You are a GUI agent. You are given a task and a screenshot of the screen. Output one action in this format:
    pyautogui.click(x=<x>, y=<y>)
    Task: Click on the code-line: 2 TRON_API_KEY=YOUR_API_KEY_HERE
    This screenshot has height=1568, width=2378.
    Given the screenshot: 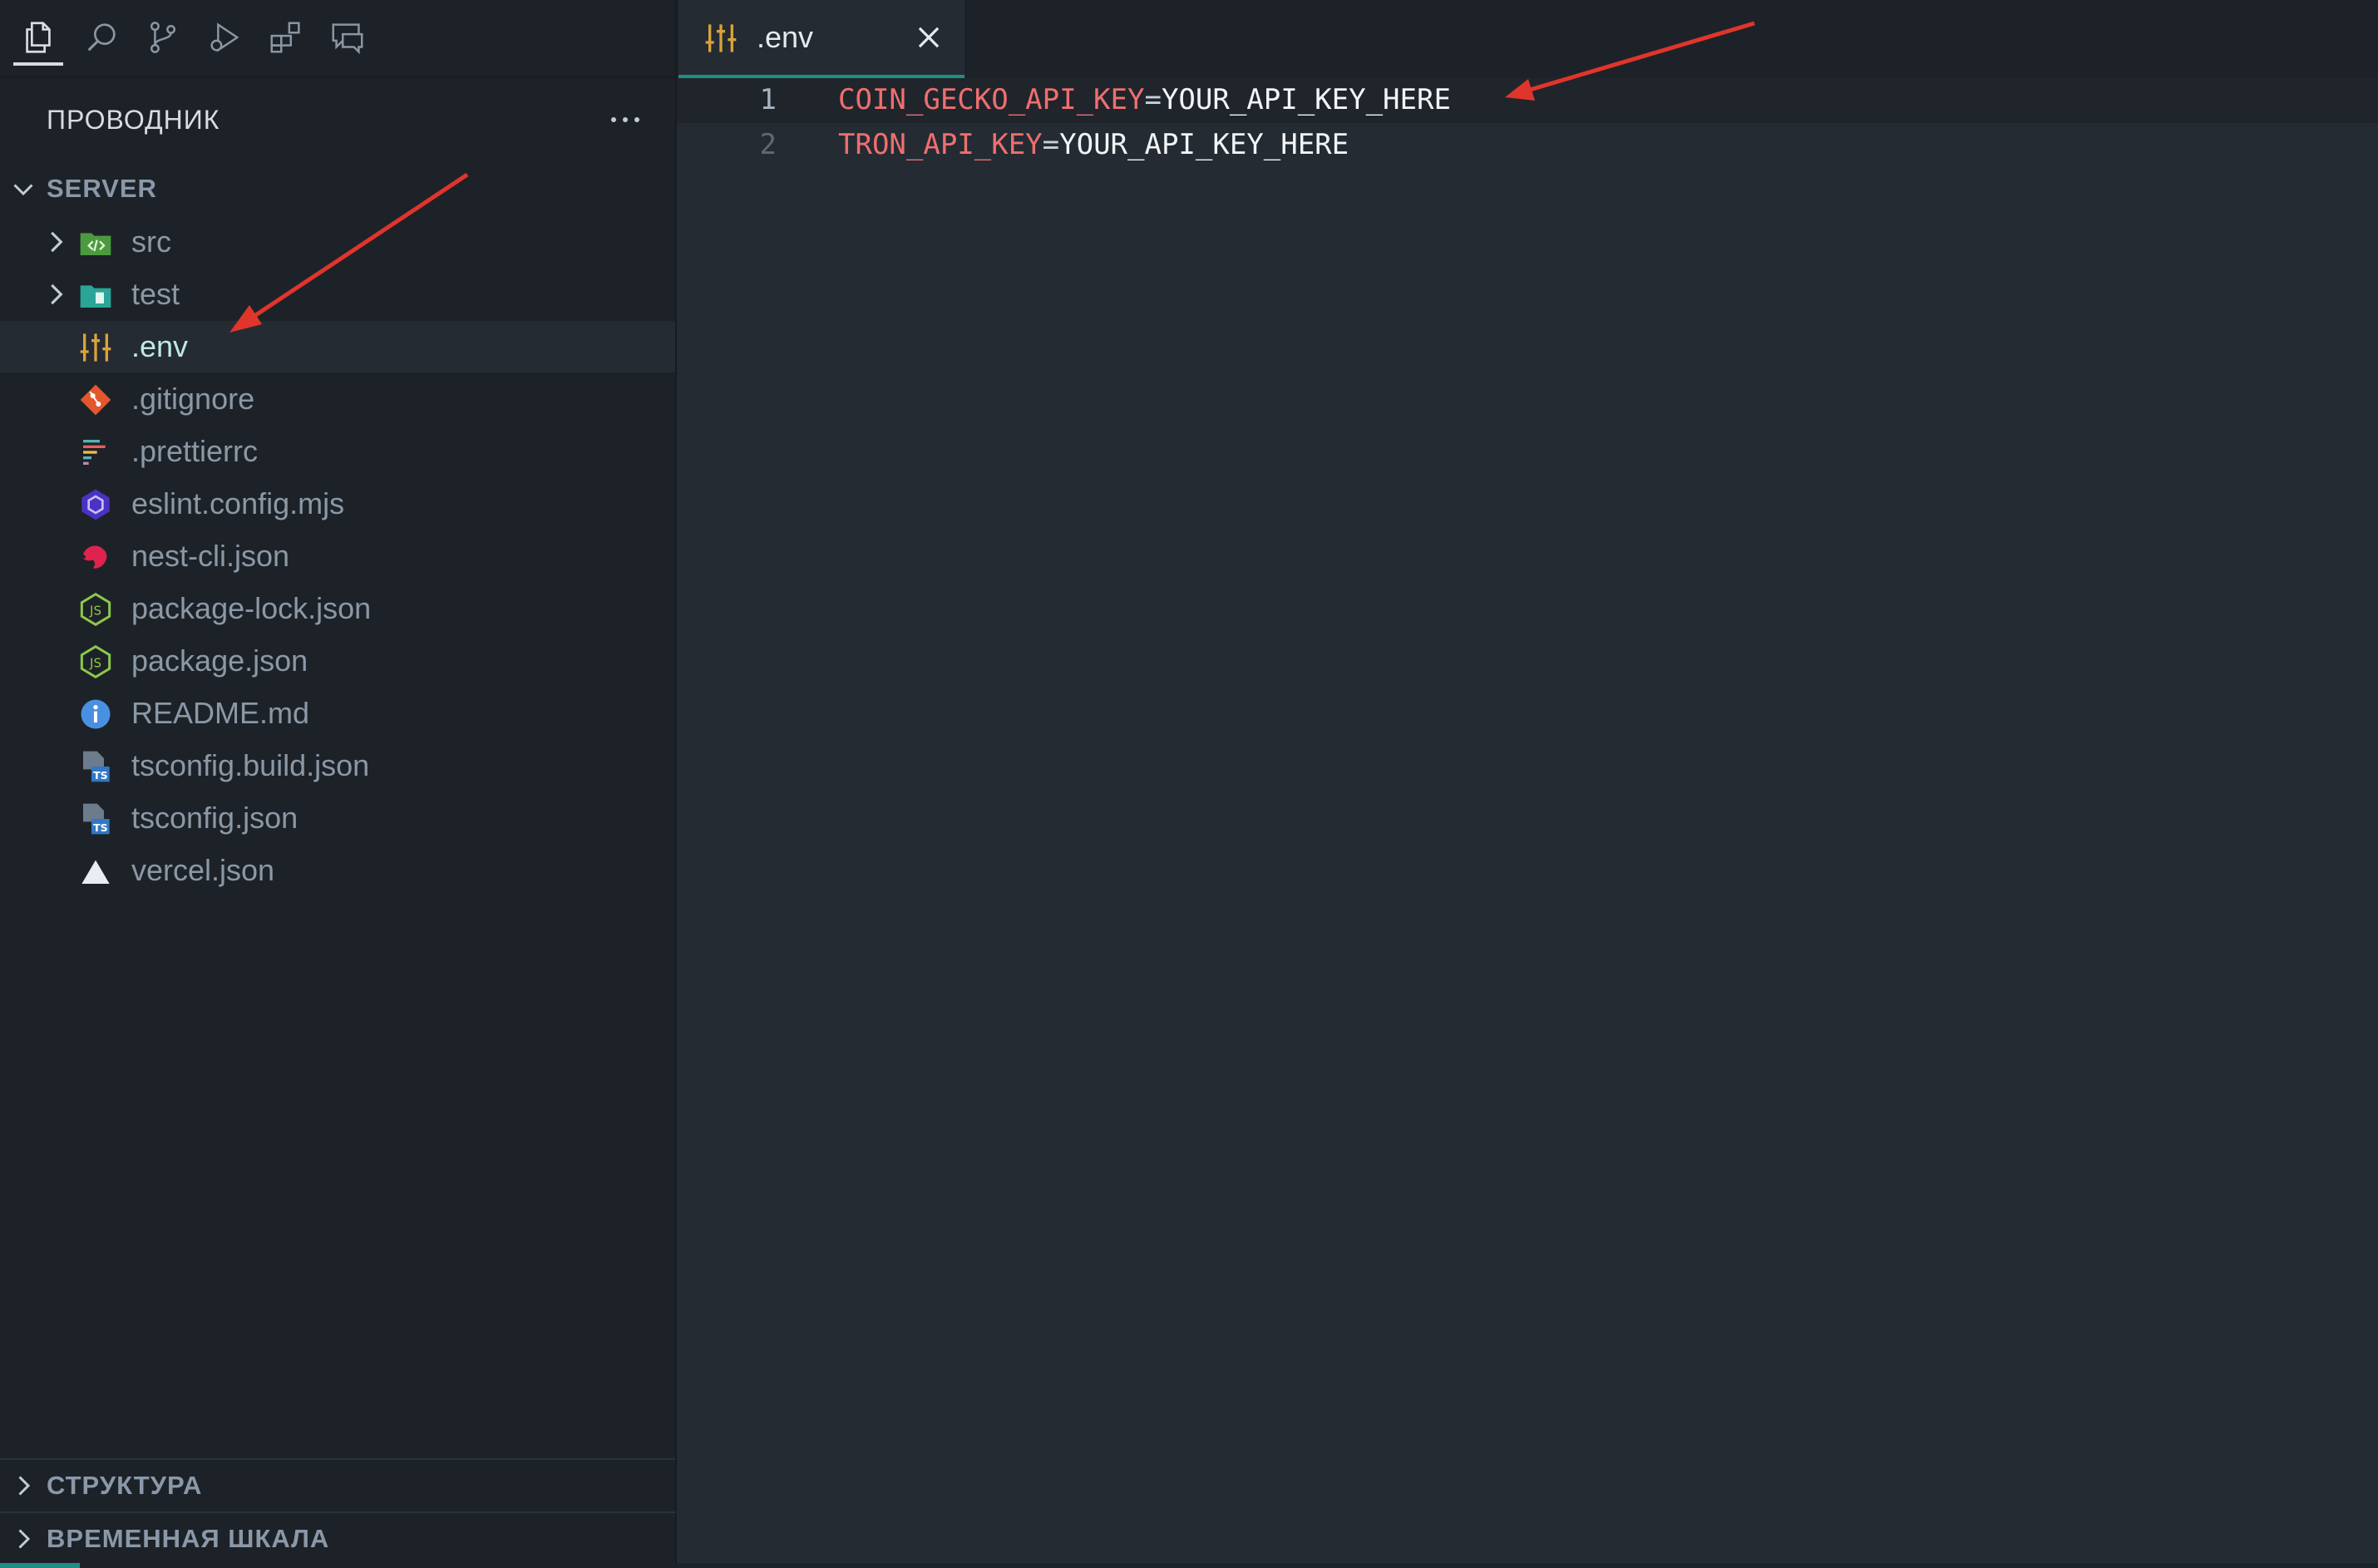 What is the action you would take?
    pyautogui.click(x=1528, y=145)
    